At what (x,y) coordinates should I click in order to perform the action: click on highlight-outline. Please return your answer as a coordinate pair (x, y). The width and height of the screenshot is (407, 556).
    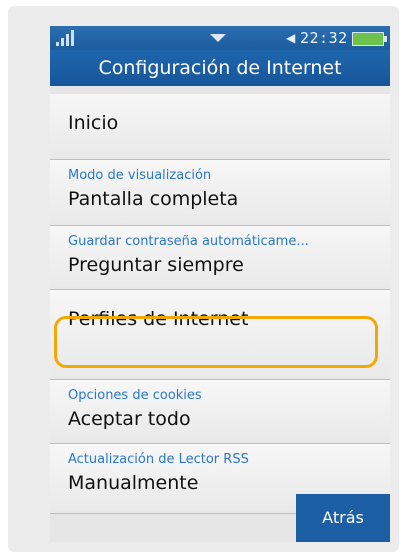
    Looking at the image, I should click on (216, 342).